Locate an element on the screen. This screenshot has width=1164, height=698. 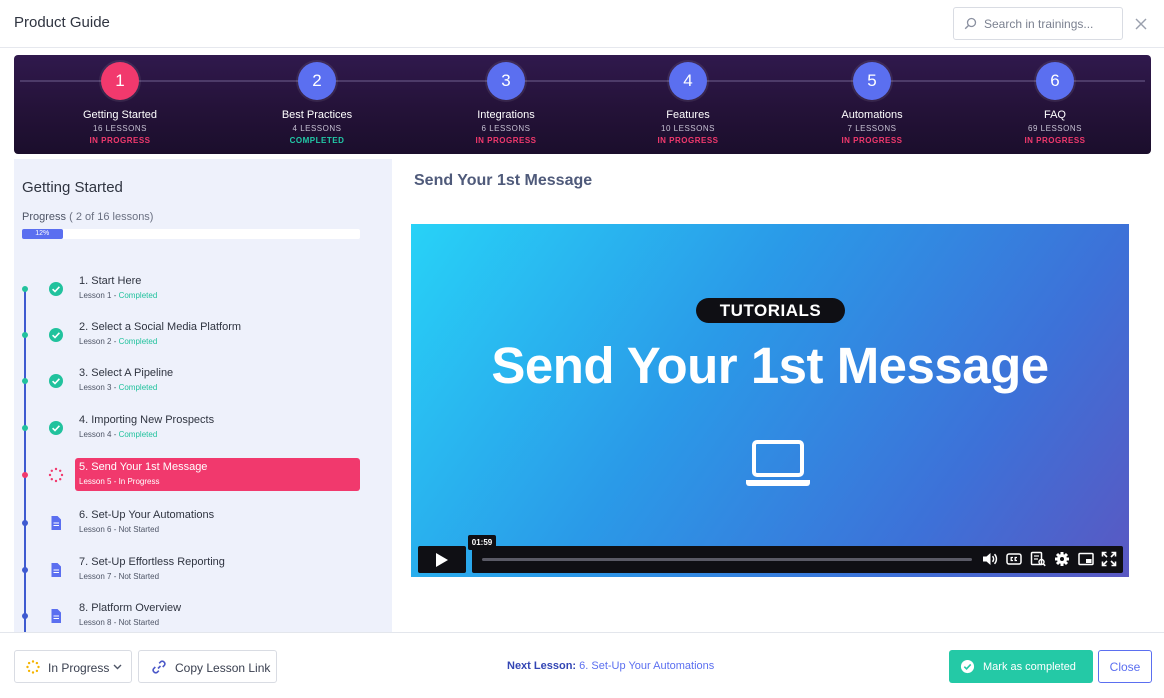
copy-lesson-link-button: Copy Lesson Link is located at coordinates (207, 666).